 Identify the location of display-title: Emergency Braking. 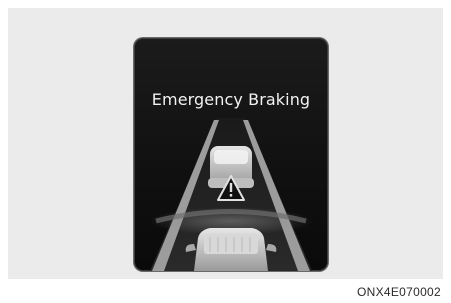
(231, 99).